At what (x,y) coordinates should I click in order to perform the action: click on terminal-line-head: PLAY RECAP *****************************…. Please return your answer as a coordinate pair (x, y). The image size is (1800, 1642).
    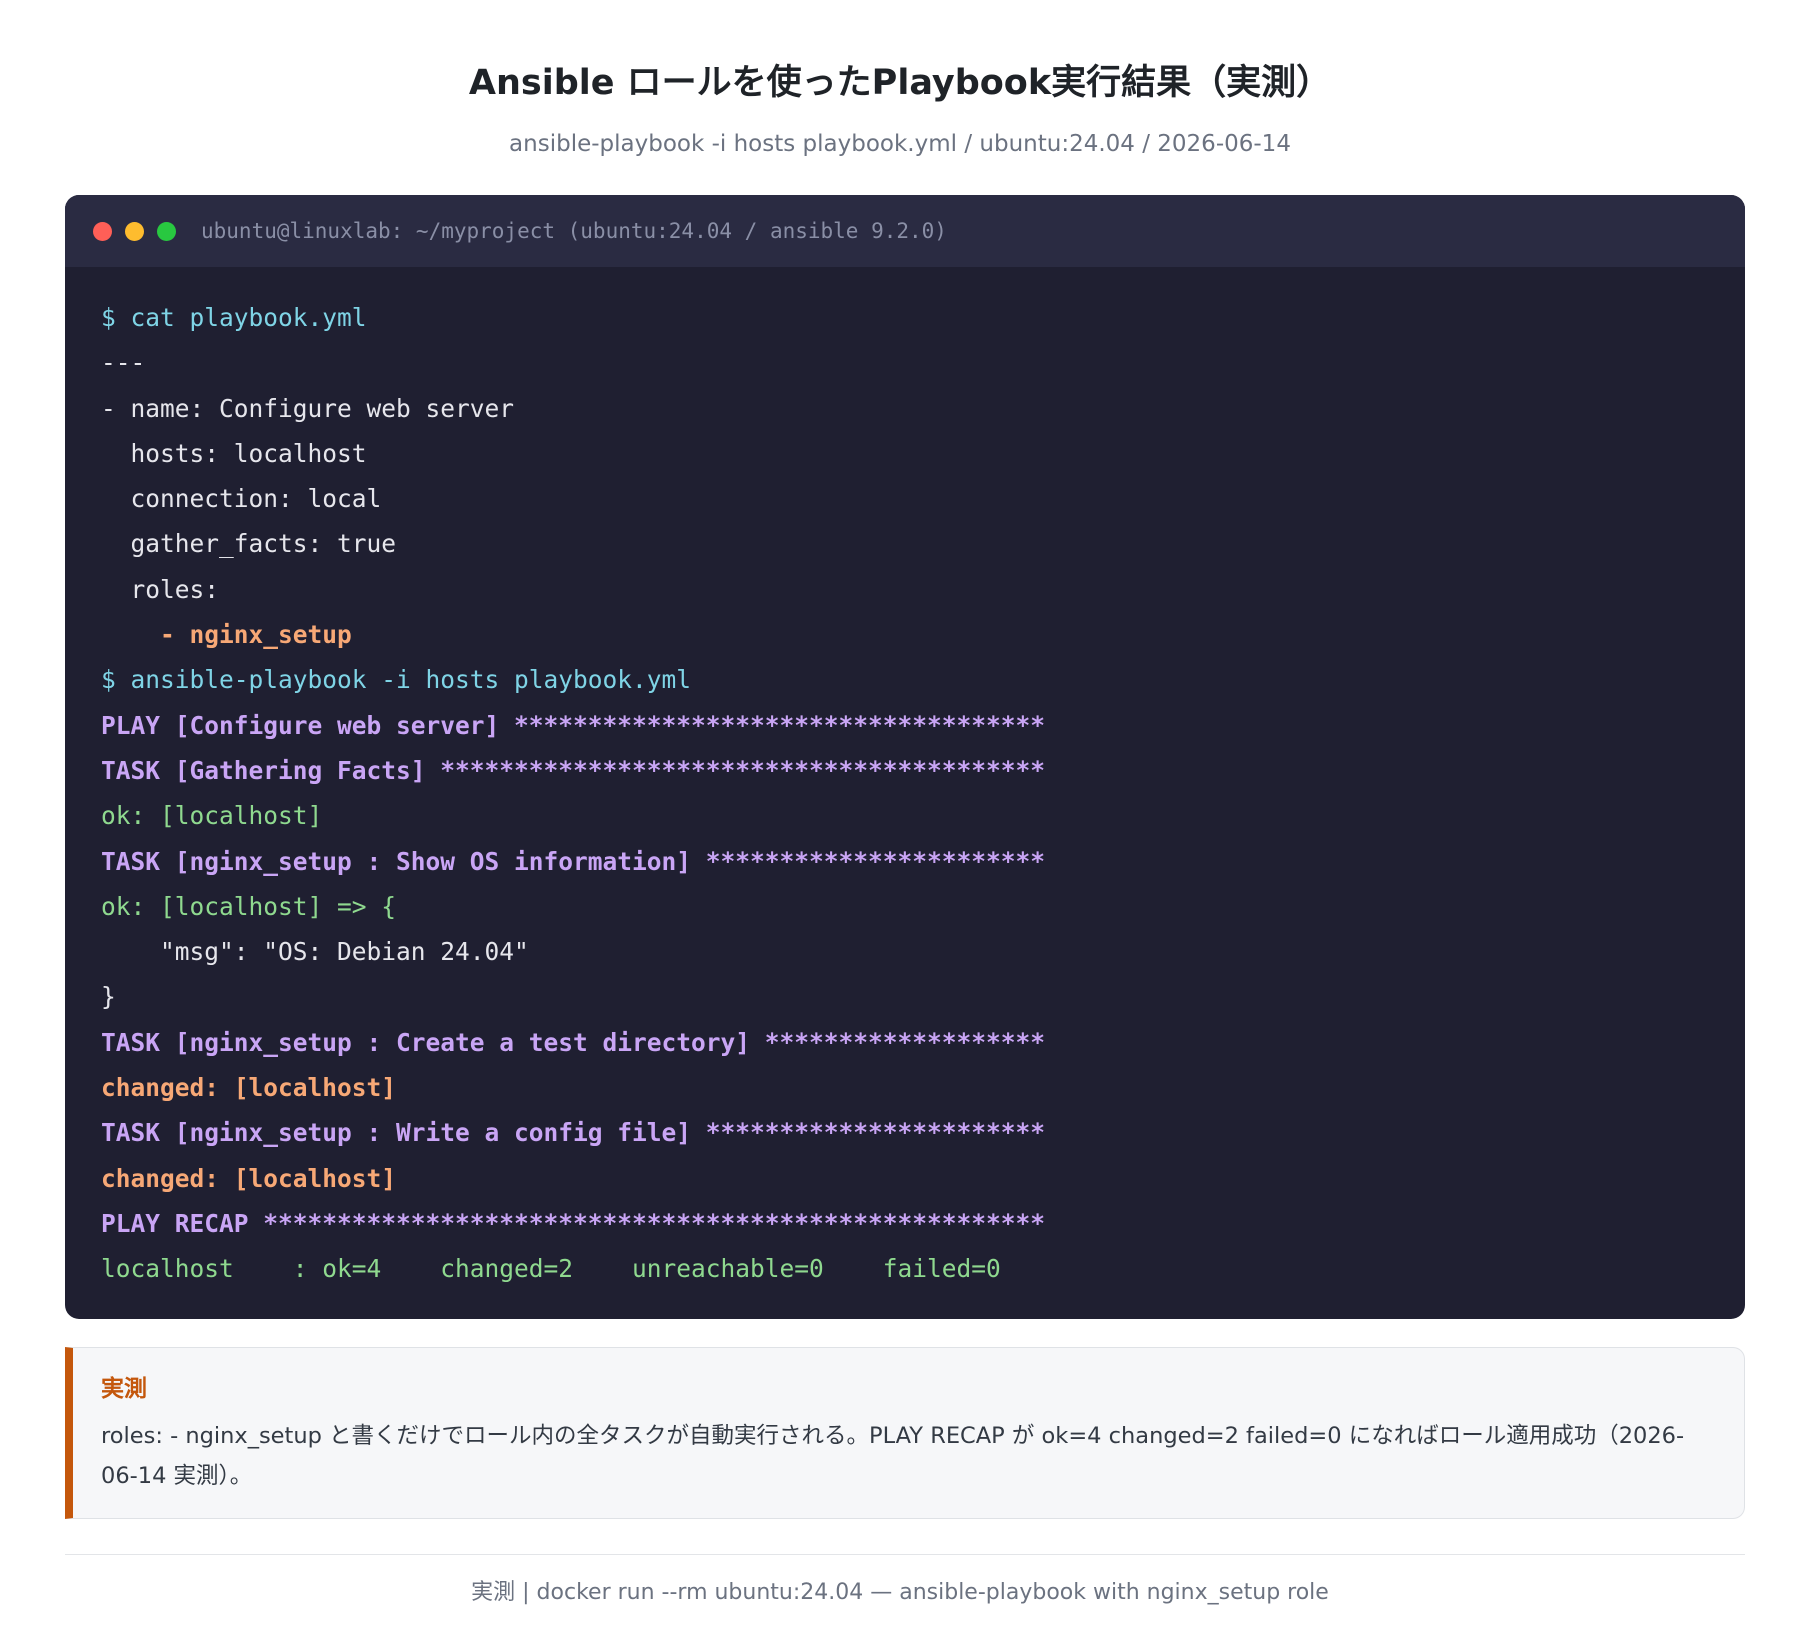
    Looking at the image, I should click on (573, 1223).